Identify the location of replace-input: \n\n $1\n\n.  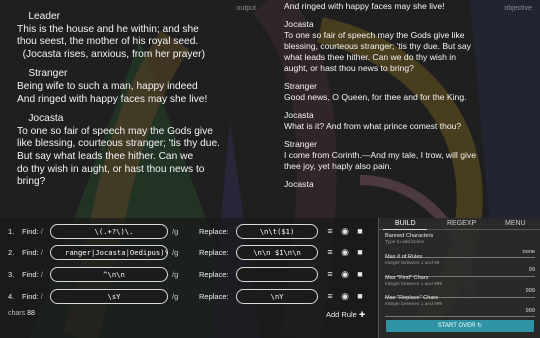
(277, 252).